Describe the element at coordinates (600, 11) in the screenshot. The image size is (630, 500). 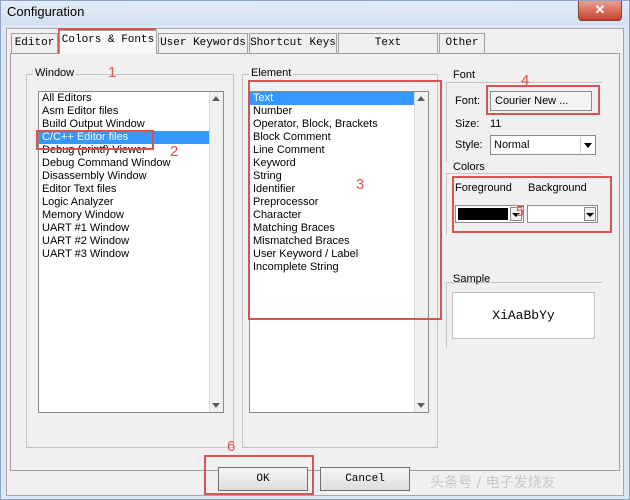
I see `close-button: ✕` at that location.